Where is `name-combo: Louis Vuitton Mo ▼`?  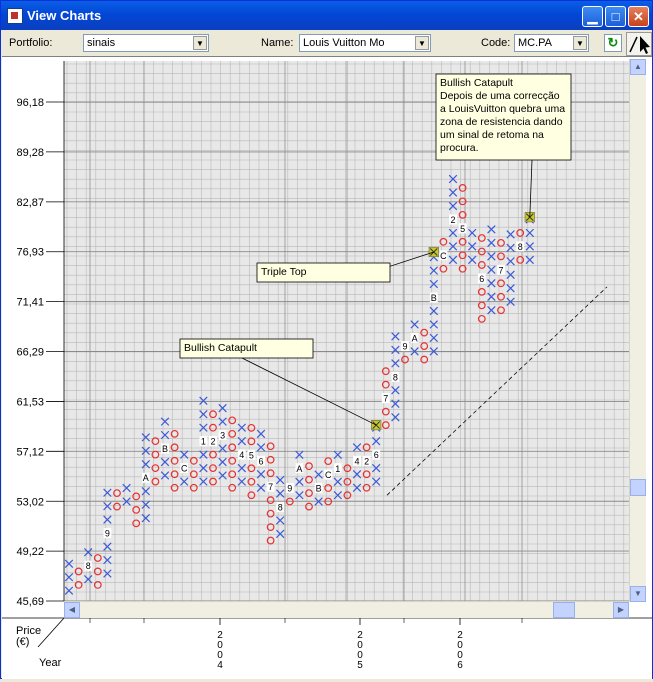 name-combo: Louis Vuitton Mo ▼ is located at coordinates (365, 43).